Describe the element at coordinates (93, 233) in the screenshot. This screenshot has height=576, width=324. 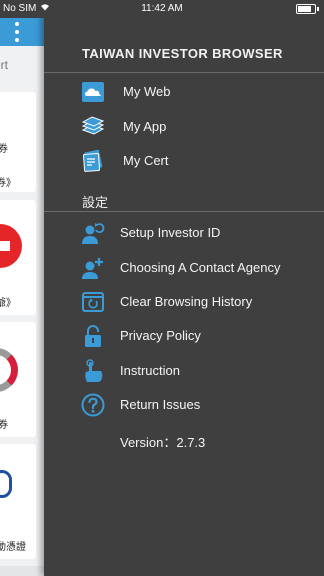
I see `user-refresh-icon` at that location.